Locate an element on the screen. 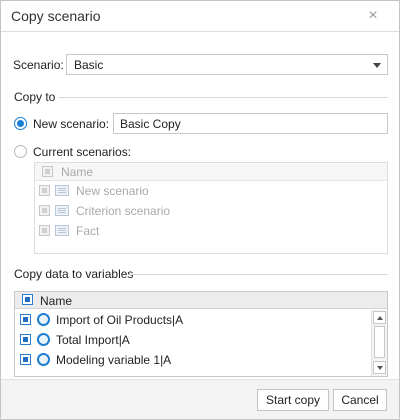 This screenshot has width=400, height=420. variable-item-label: Total Import|A is located at coordinates (93, 340).